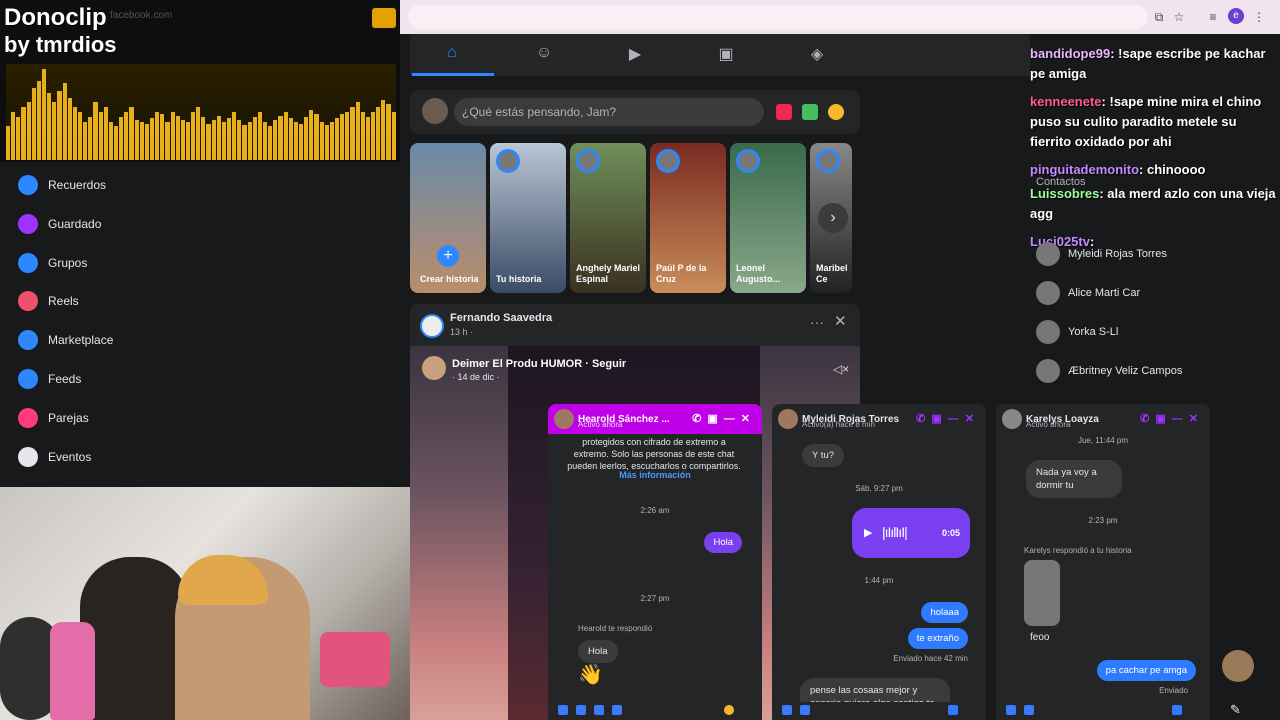 The width and height of the screenshot is (1280, 720). What do you see at coordinates (201, 112) in the screenshot?
I see `audio-visualizer` at bounding box center [201, 112].